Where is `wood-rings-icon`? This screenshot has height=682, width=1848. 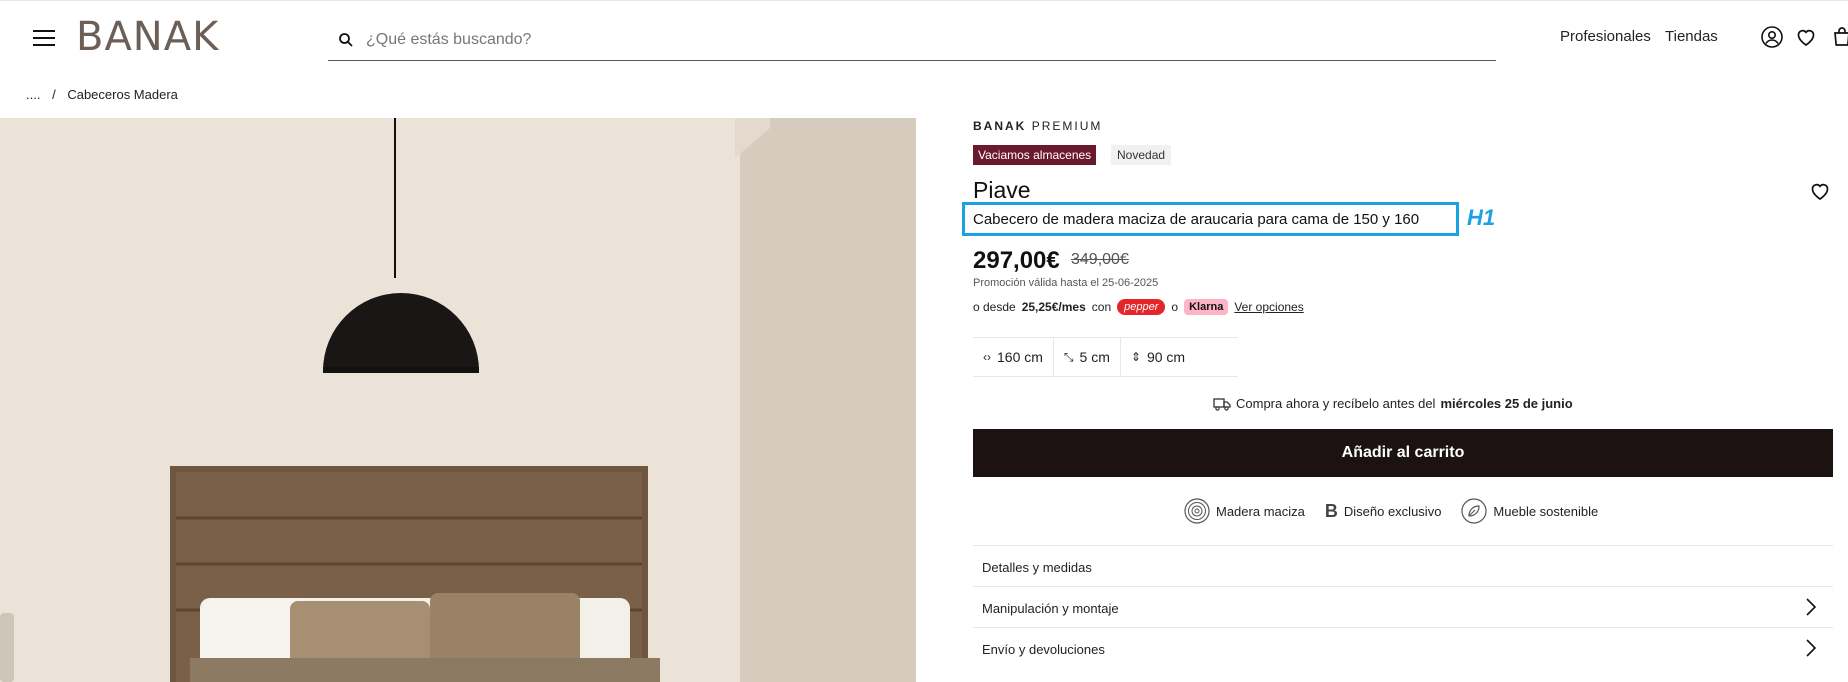
wood-rings-icon is located at coordinates (1197, 511).